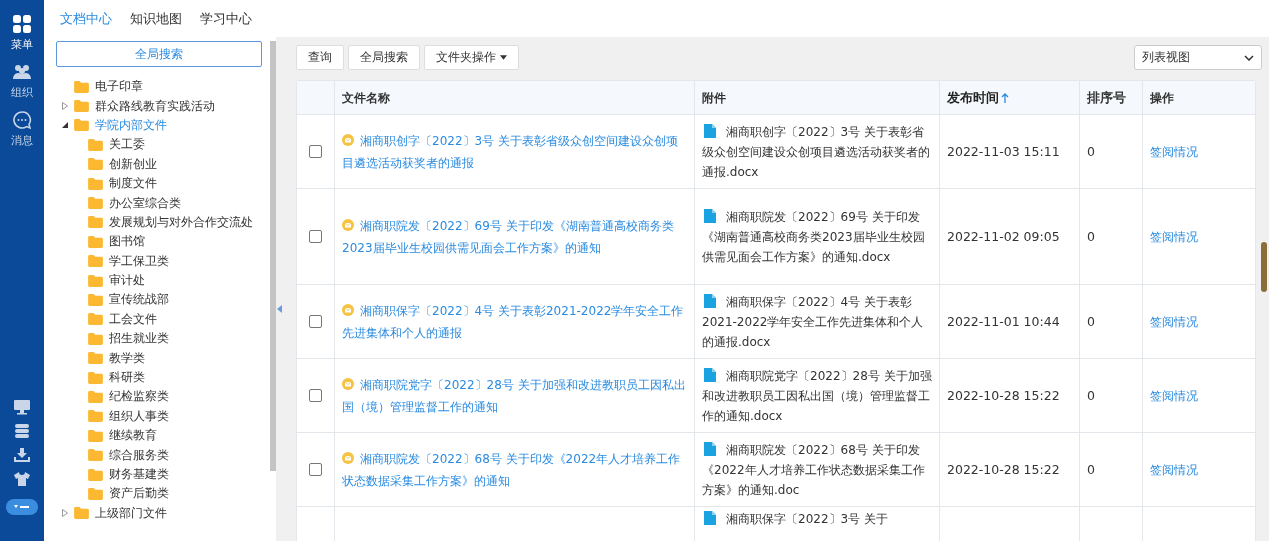 The image size is (1269, 541). I want to click on nav-tab: 文档中心, so click(86, 18).